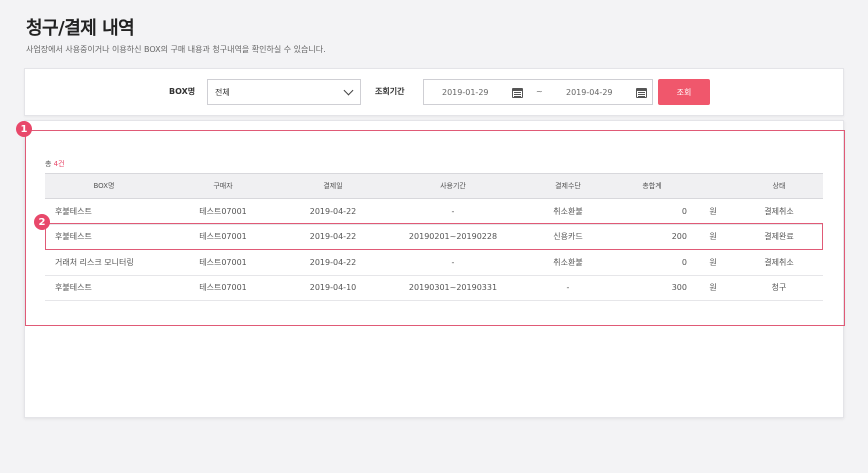  Describe the element at coordinates (684, 92) in the screenshot. I see `search-button: 조회` at that location.